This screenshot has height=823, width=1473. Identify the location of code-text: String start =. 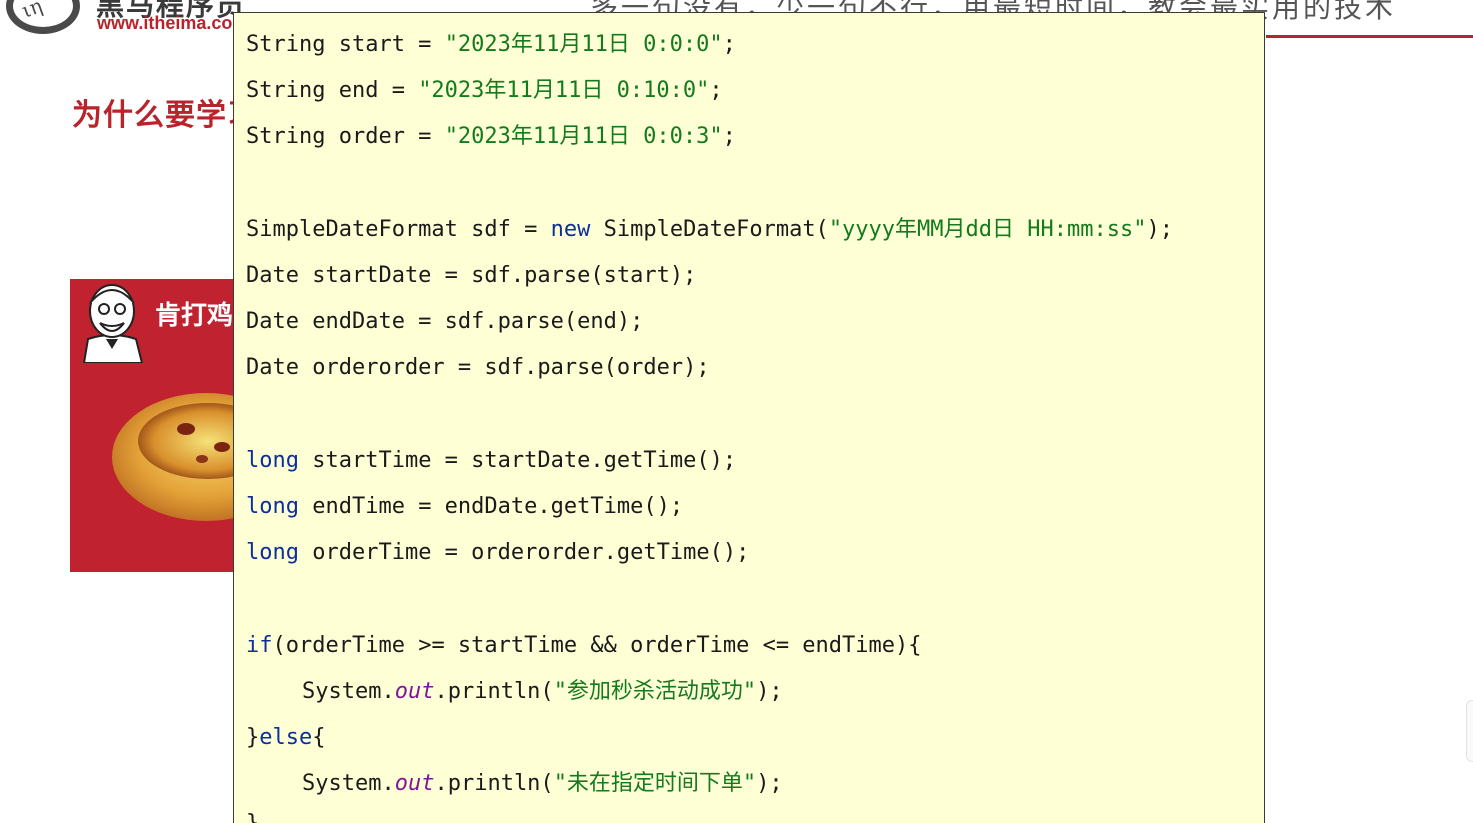
(345, 44).